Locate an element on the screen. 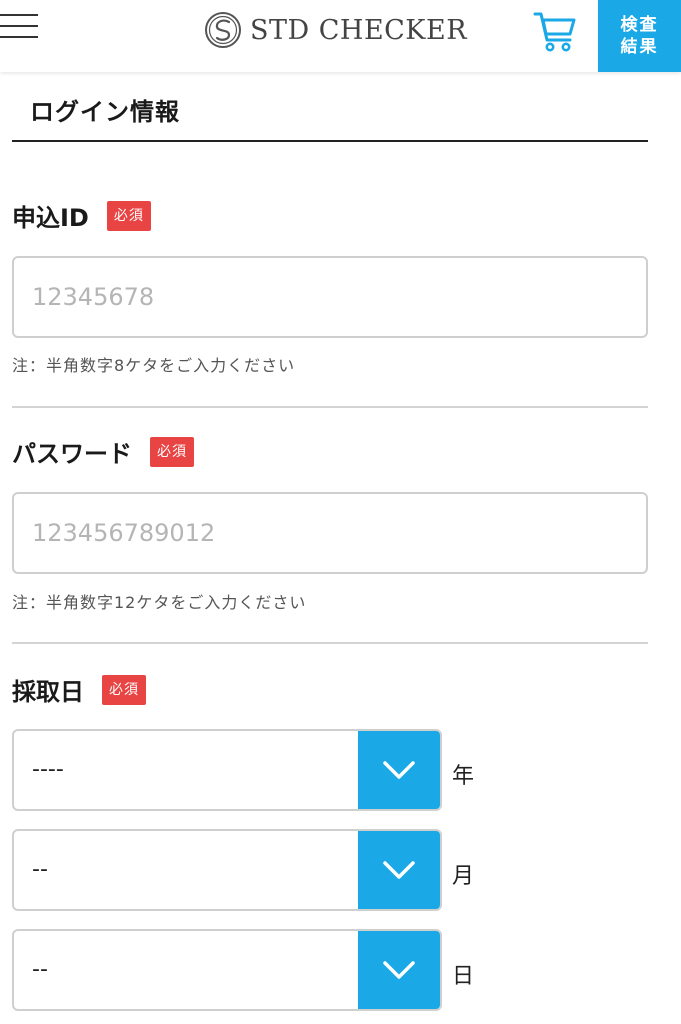  password-label-row: パスワード 必須 is located at coordinates (103, 451).